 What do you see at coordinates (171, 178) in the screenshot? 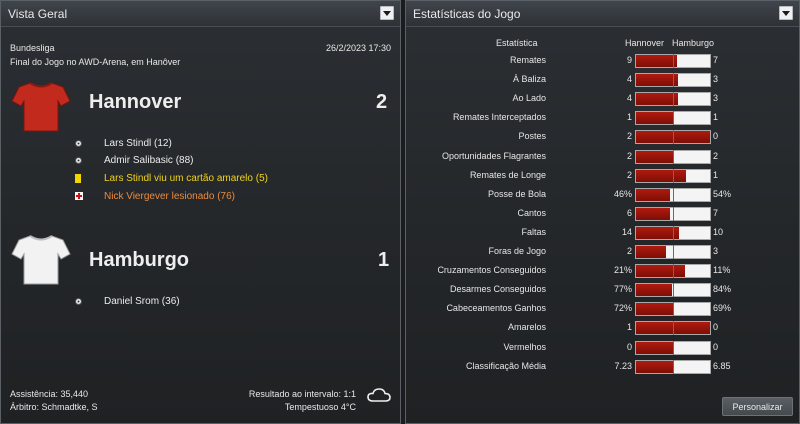
I see `home-event-3: Lars Stindl viu um cartão amarelo (5)` at bounding box center [171, 178].